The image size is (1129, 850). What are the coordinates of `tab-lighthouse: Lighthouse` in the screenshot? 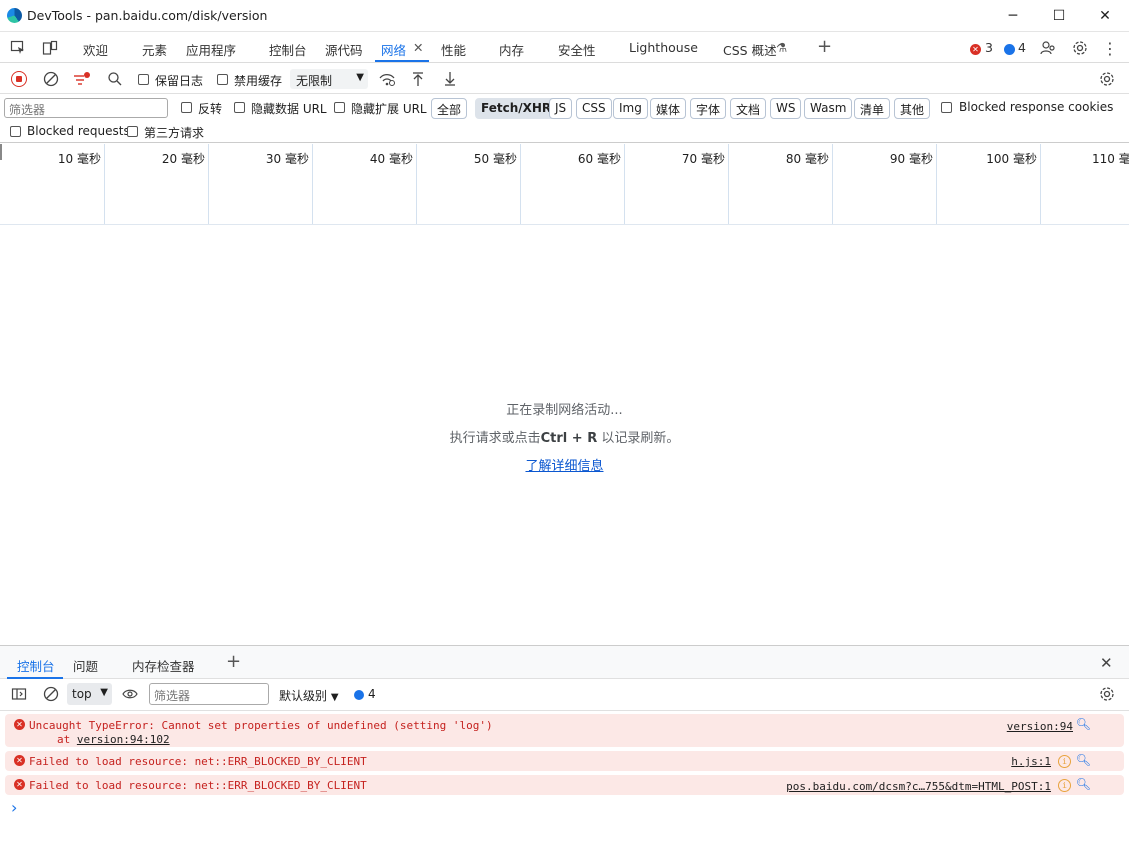 It's located at (663, 47).